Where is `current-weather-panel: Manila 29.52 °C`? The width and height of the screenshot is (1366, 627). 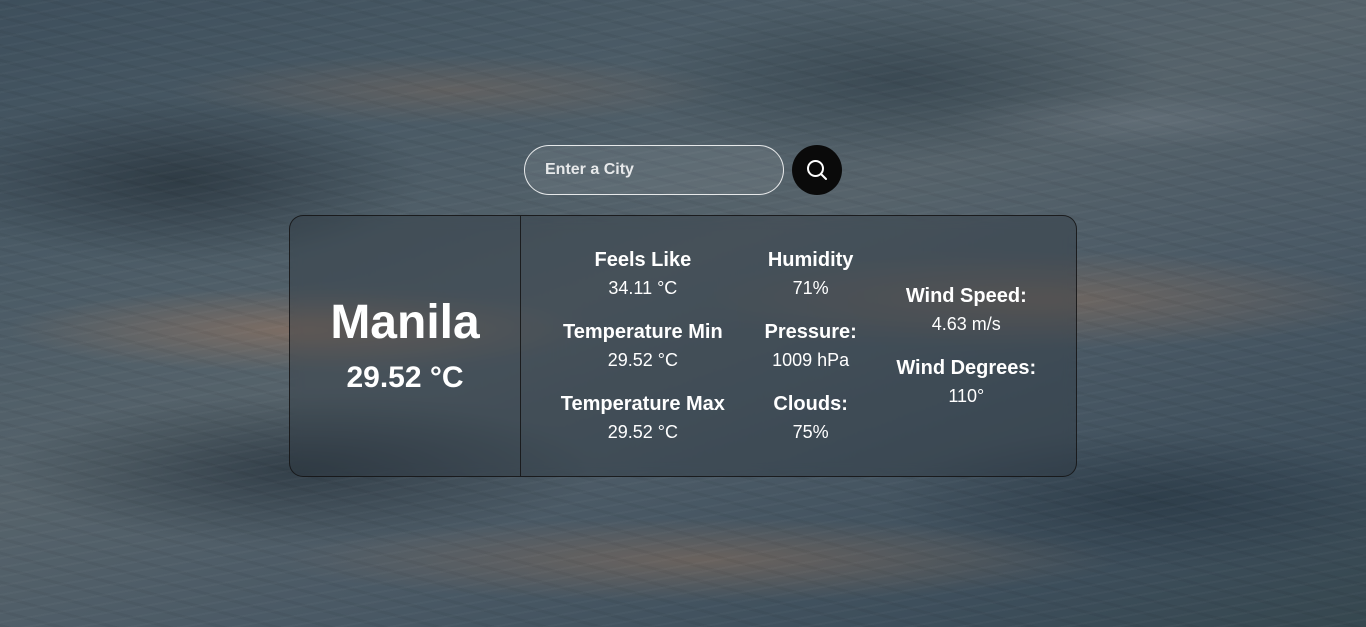
current-weather-panel: Manila 29.52 °C is located at coordinates (405, 346).